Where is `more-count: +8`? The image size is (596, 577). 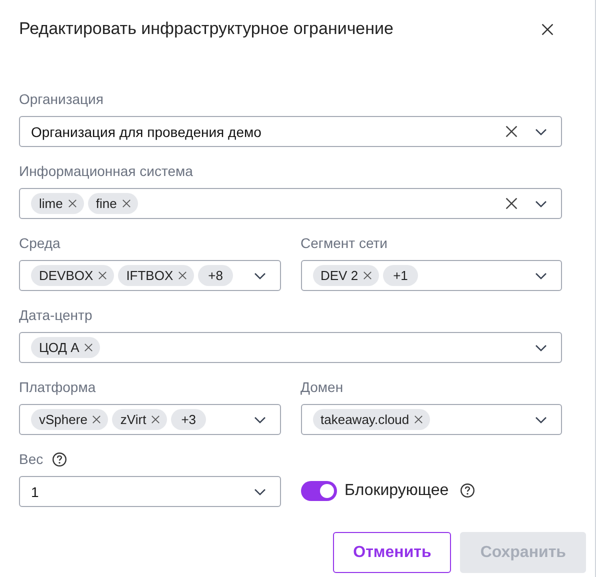 more-count: +8 is located at coordinates (215, 275).